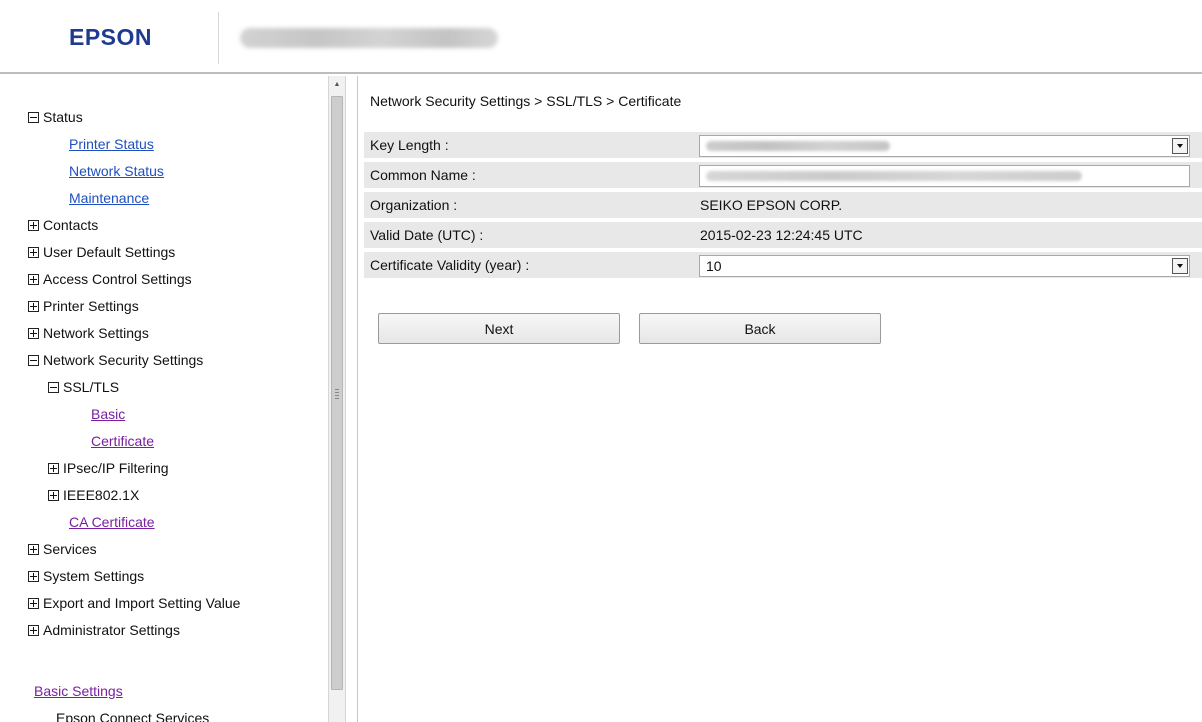  What do you see at coordinates (91, 306) in the screenshot?
I see `nav-printer-settings-label: Printer Settings` at bounding box center [91, 306].